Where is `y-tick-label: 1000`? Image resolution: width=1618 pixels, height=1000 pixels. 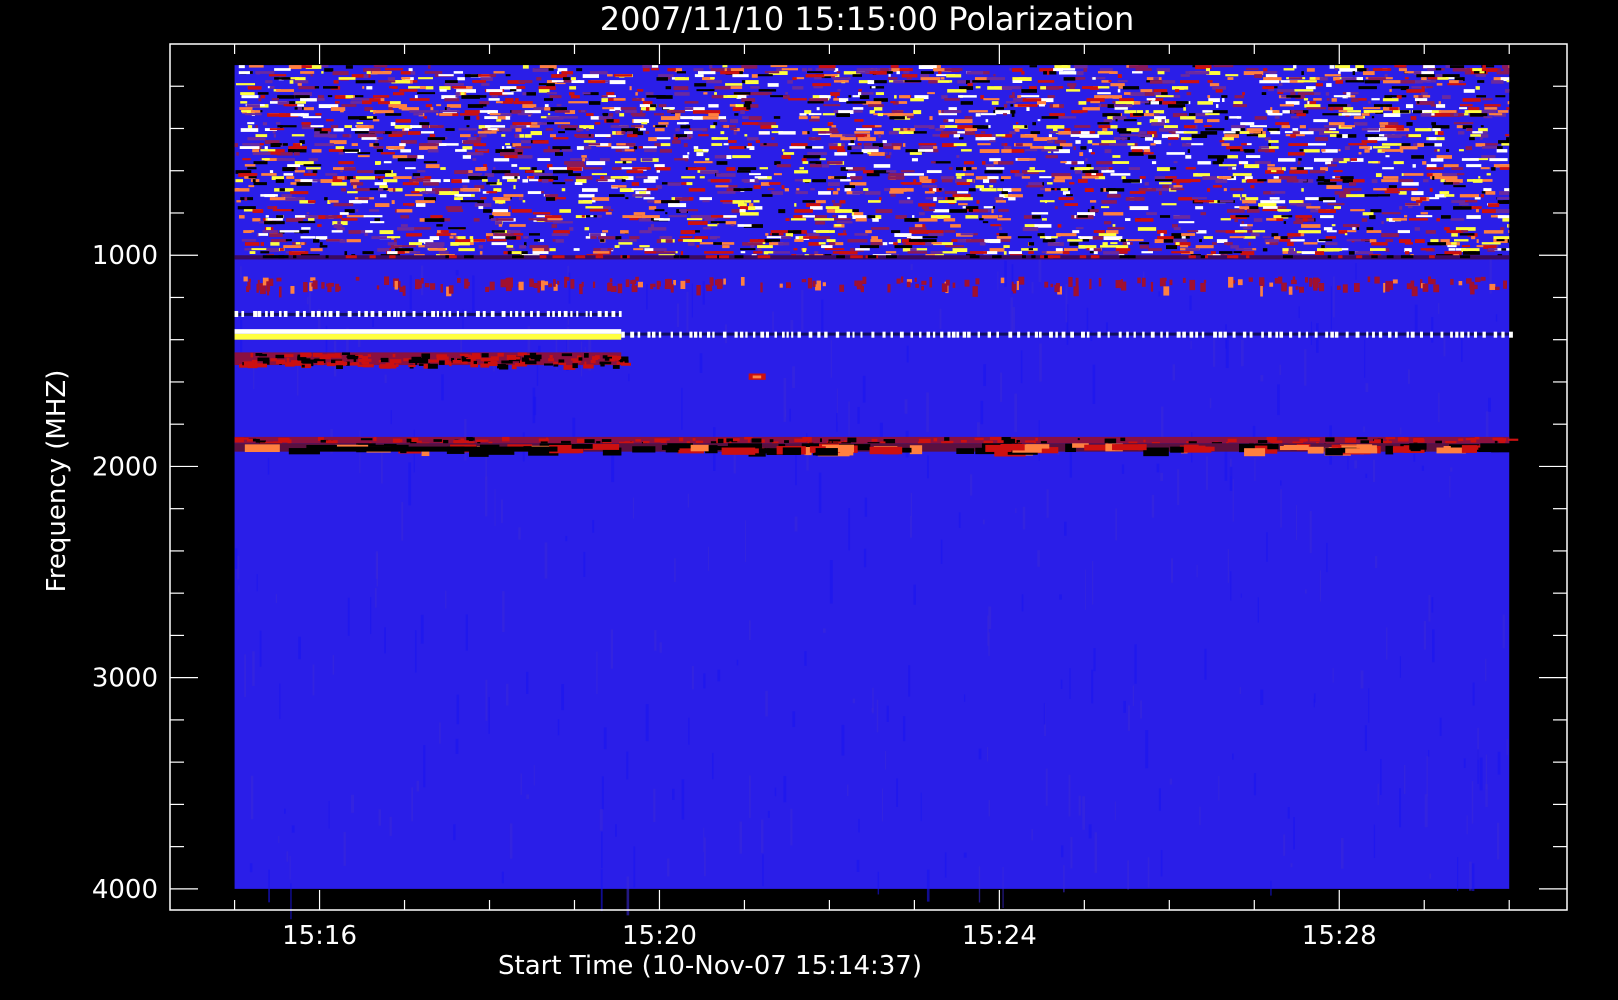
y-tick-label: 1000 is located at coordinates (125, 256).